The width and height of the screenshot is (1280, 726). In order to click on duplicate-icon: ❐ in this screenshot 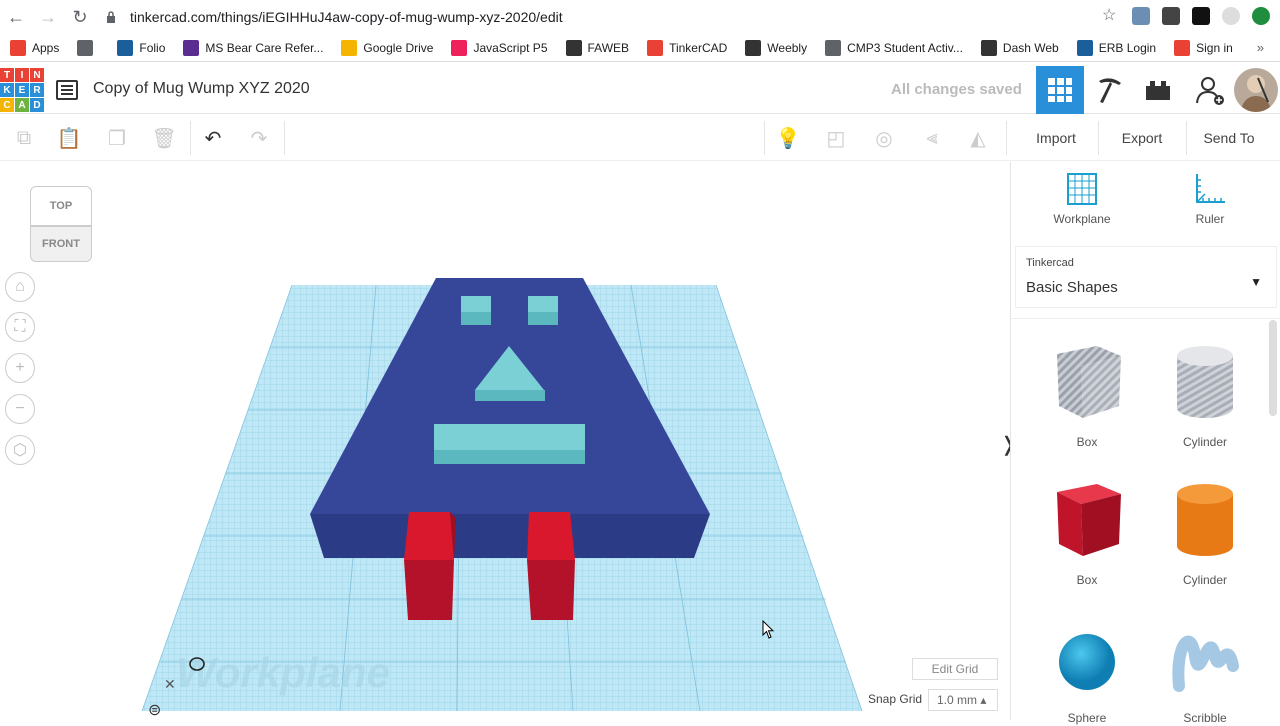, I will do `click(117, 138)`.